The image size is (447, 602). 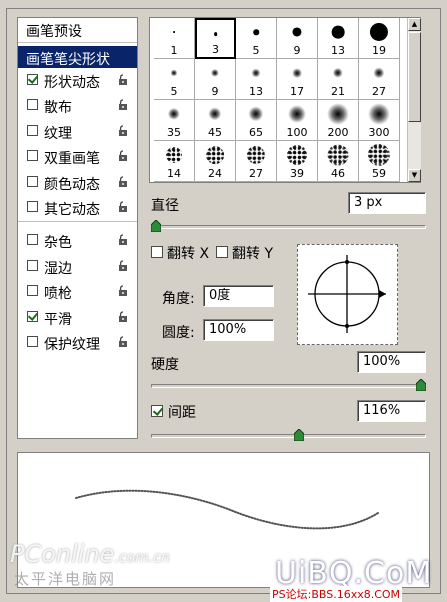 What do you see at coordinates (238, 296) in the screenshot?
I see `angle-input: 0度` at bounding box center [238, 296].